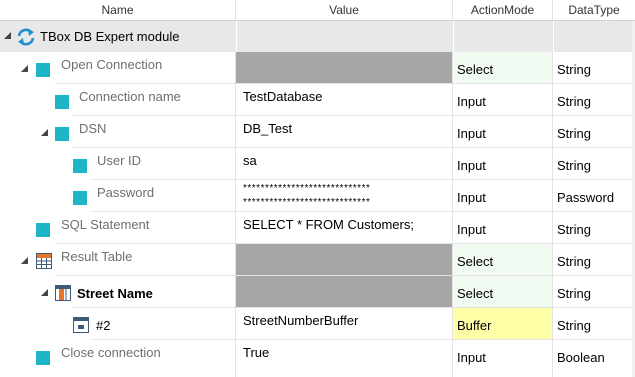 Image resolution: width=635 pixels, height=377 pixels. I want to click on name-cell: Connection name, so click(154, 100).